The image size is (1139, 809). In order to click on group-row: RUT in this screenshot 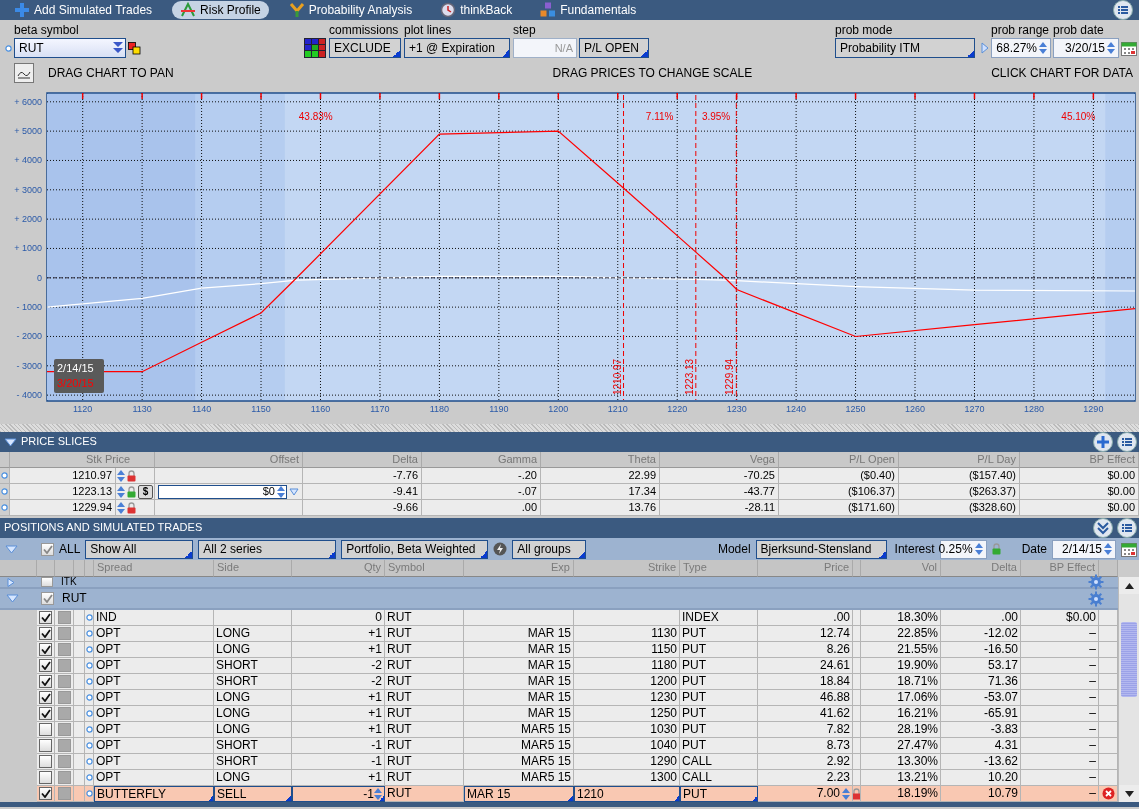, I will do `click(559, 599)`.